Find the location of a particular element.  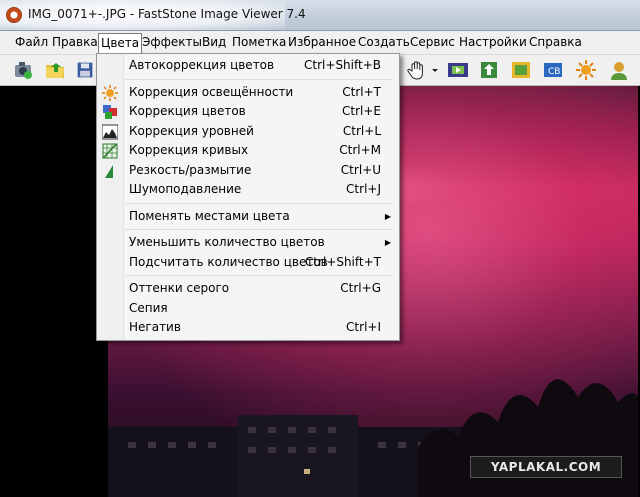

app-logo-icon is located at coordinates (14, 15).